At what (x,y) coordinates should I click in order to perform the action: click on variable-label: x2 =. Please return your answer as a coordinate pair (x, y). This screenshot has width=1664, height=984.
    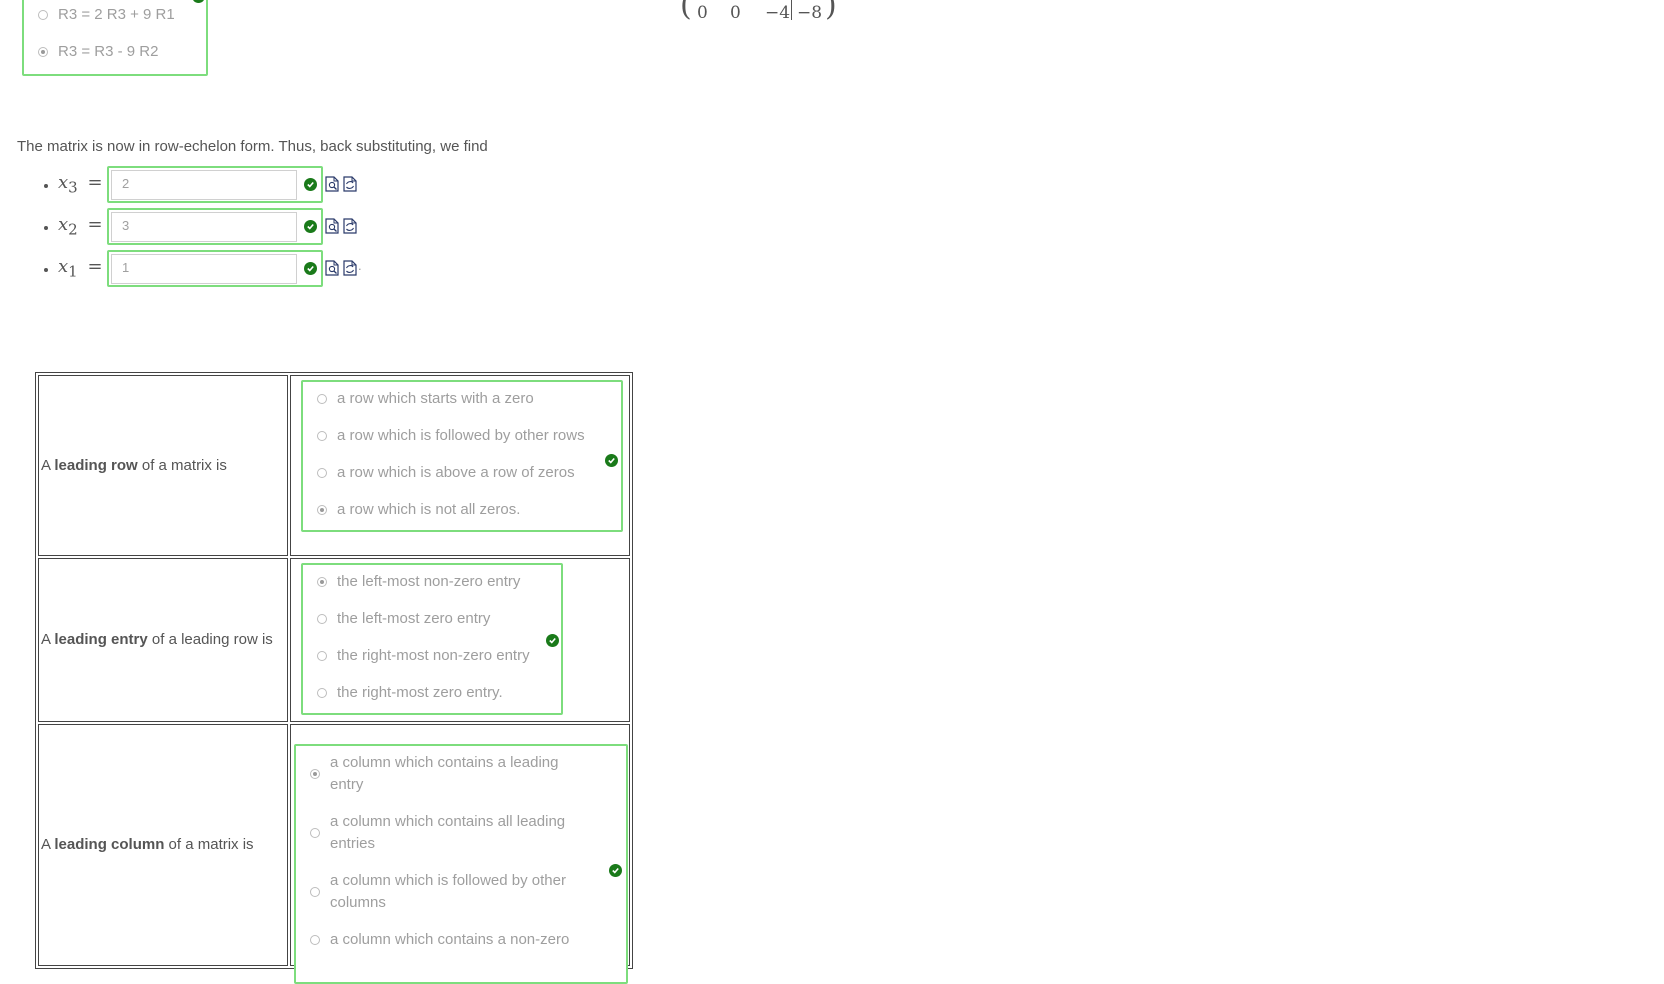
    Looking at the image, I should click on (80, 226).